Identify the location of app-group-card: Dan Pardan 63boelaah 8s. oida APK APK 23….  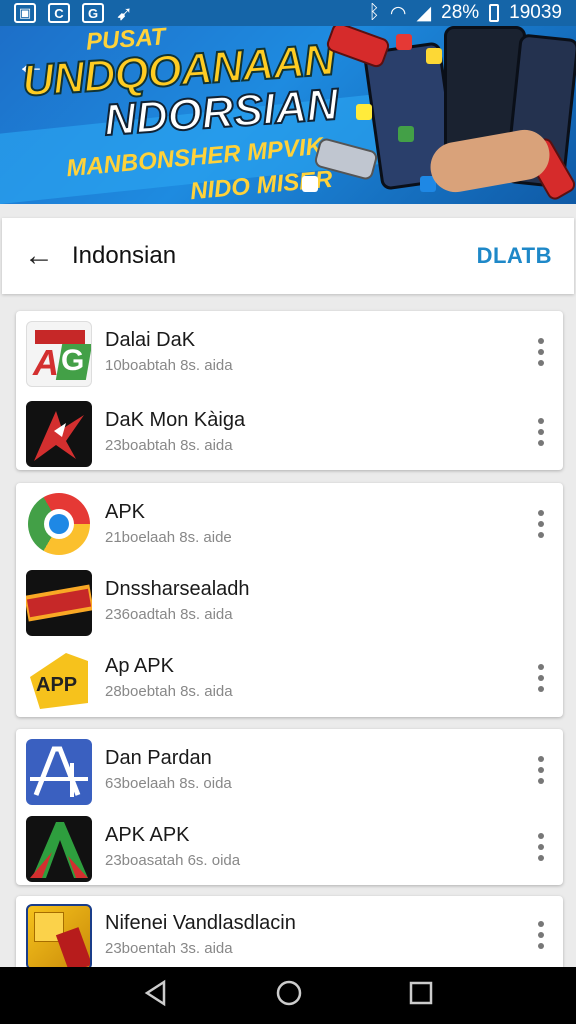
(289, 807).